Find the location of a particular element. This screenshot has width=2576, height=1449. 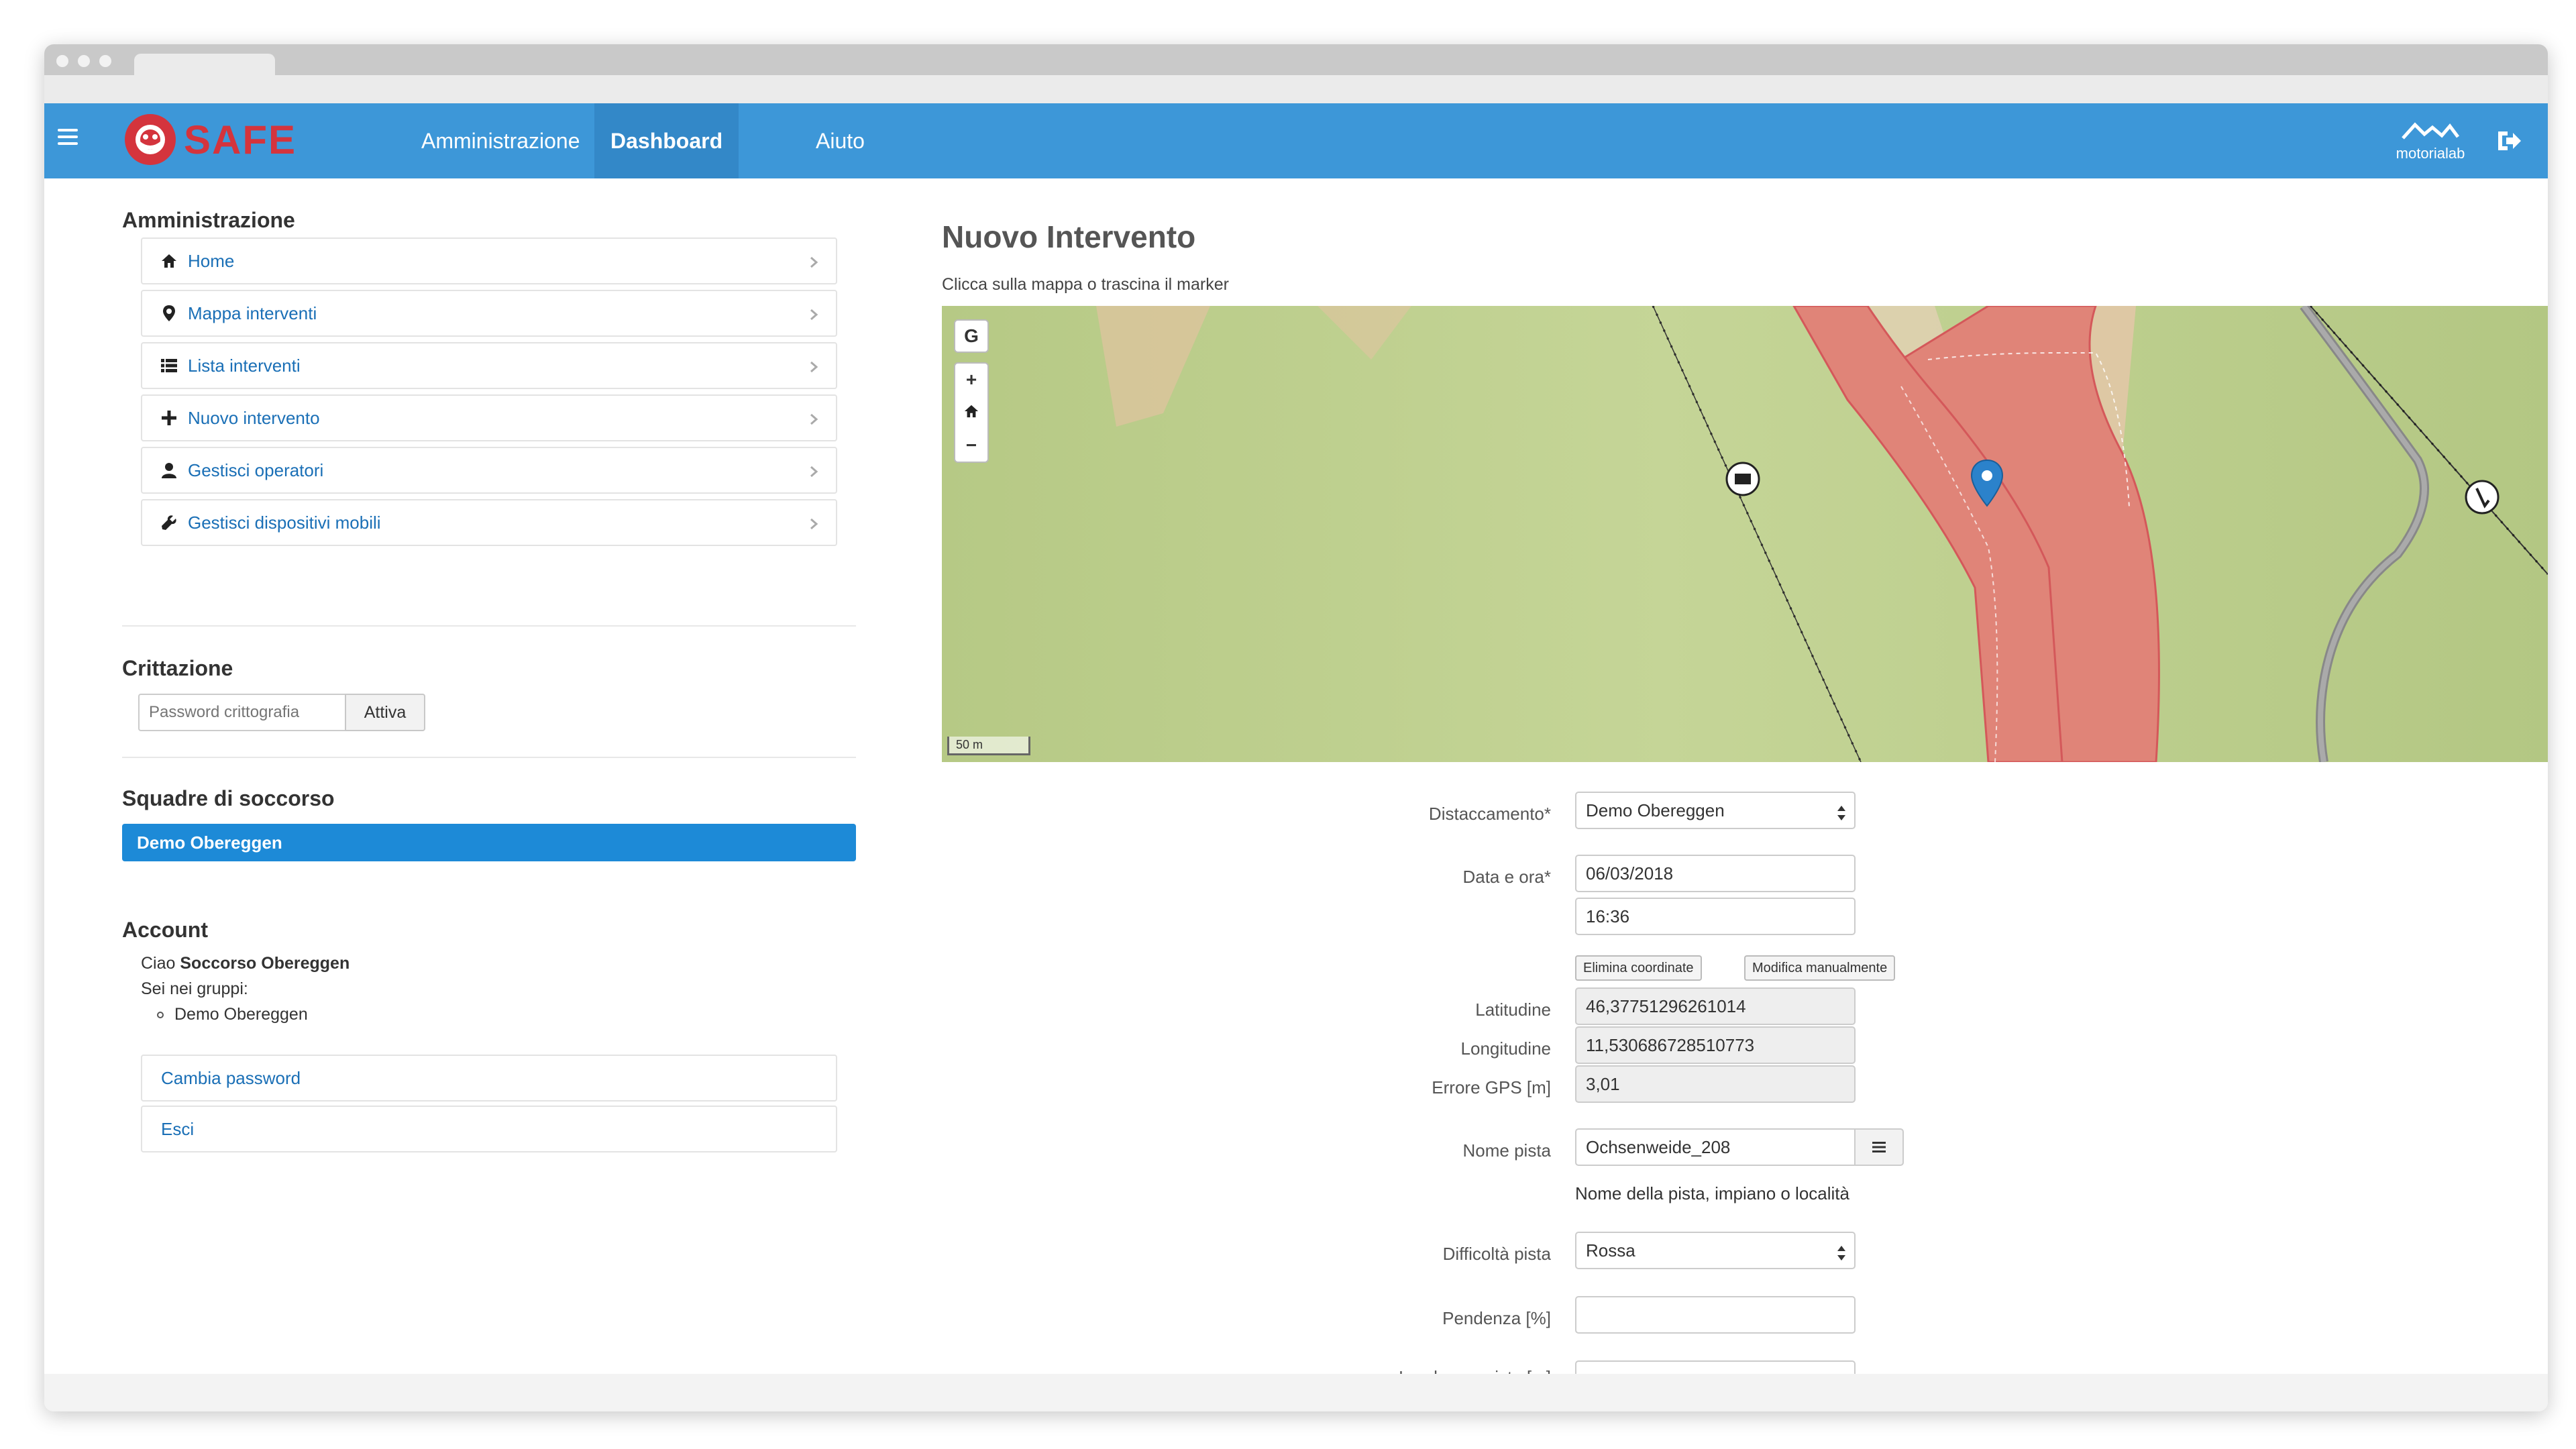

latitude-field: 46,37751296261014 is located at coordinates (1715, 1006).